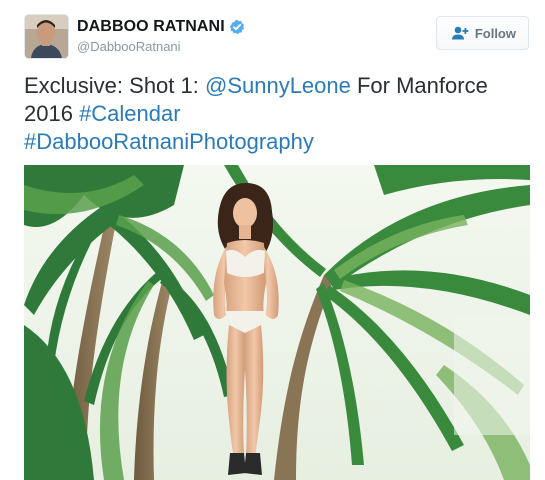  What do you see at coordinates (495, 33) in the screenshot?
I see `follow-label: Follow` at bounding box center [495, 33].